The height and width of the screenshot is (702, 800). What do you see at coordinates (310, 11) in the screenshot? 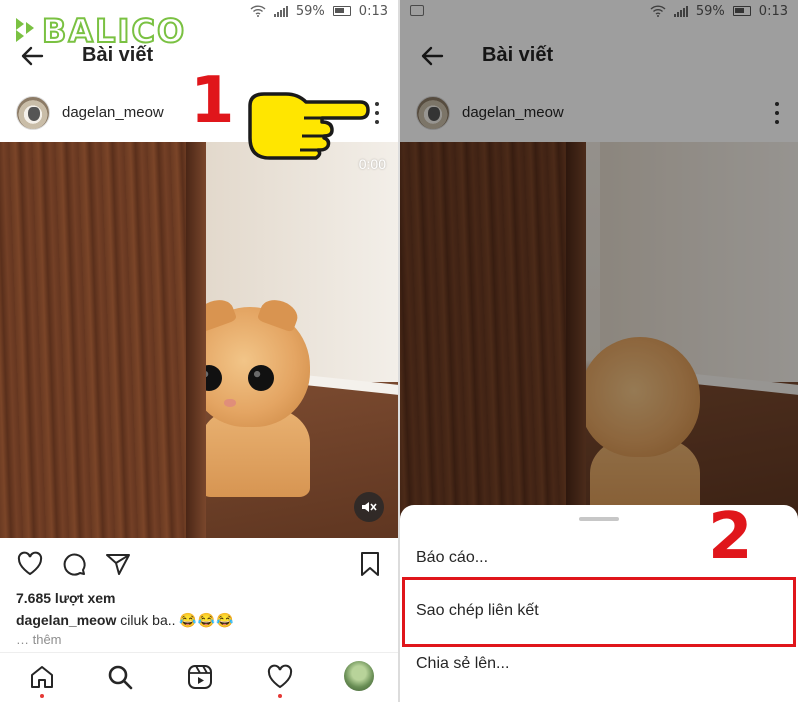
I see `battery-percent: 59%` at bounding box center [310, 11].